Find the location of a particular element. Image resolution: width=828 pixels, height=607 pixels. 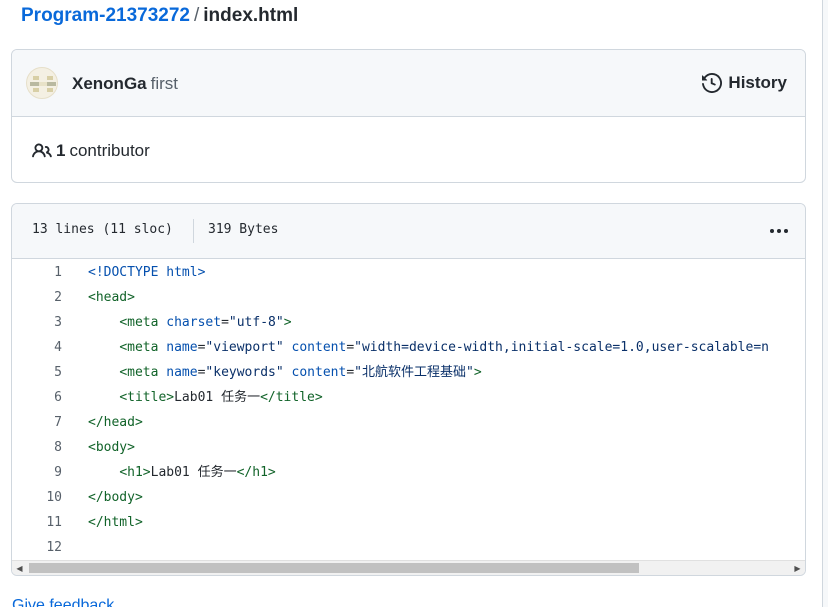

author-name: XenonGa is located at coordinates (109, 83).